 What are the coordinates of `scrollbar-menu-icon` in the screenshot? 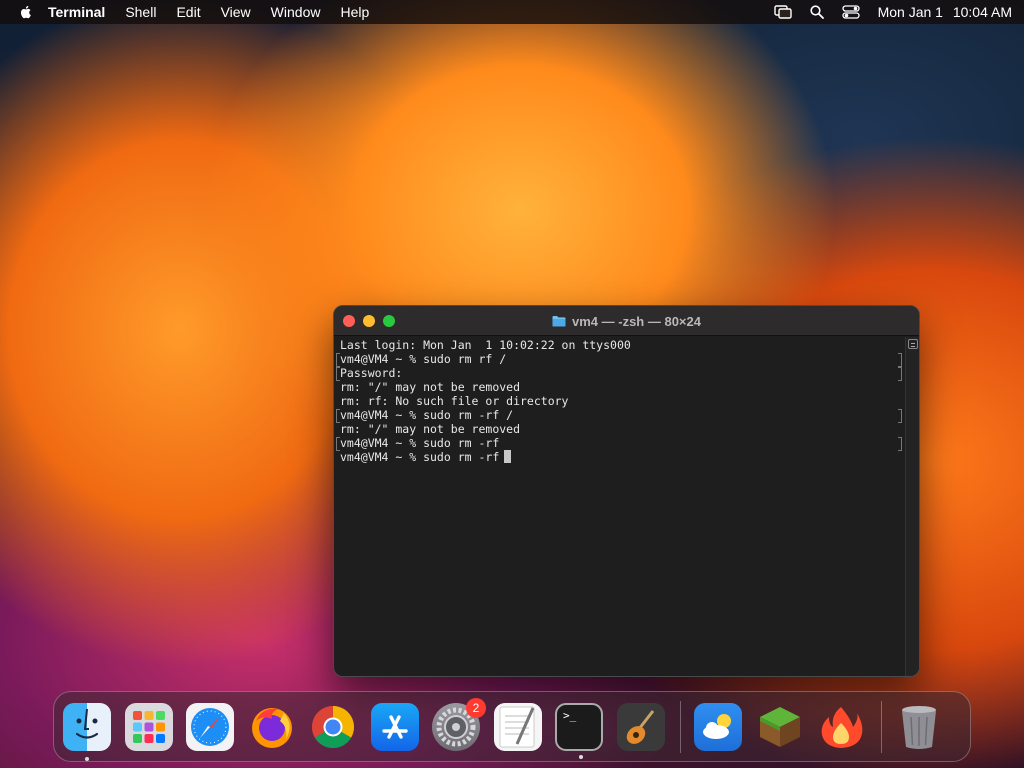 It's located at (913, 344).